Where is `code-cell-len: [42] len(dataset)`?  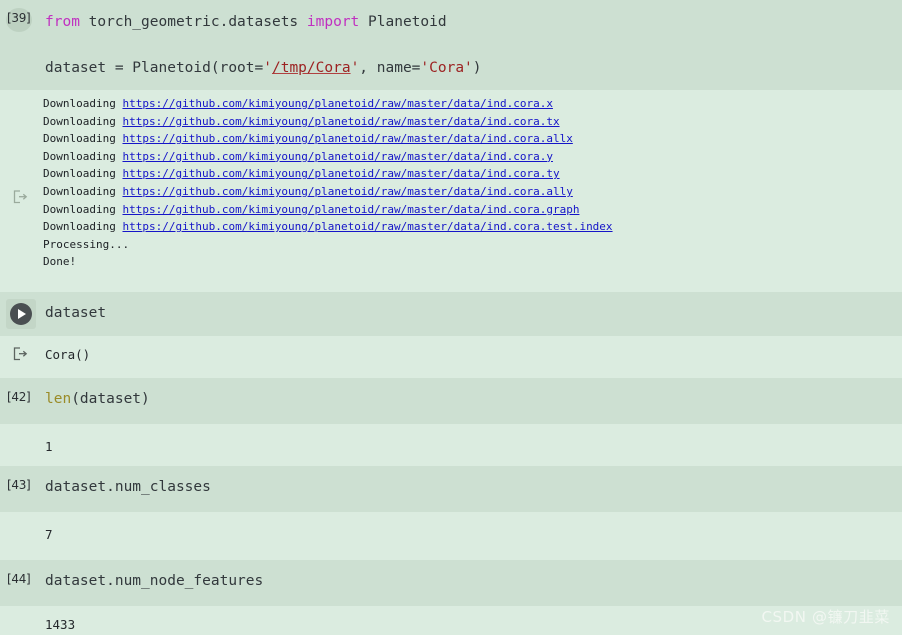 code-cell-len: [42] len(dataset) is located at coordinates (451, 401).